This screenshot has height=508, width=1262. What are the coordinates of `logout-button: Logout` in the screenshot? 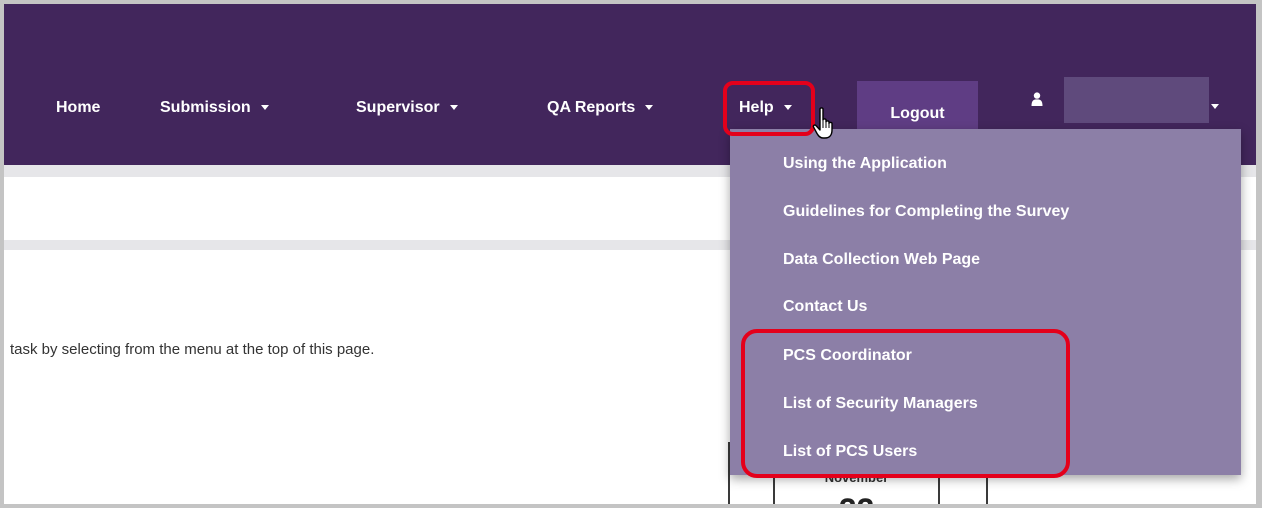 It's located at (917, 108).